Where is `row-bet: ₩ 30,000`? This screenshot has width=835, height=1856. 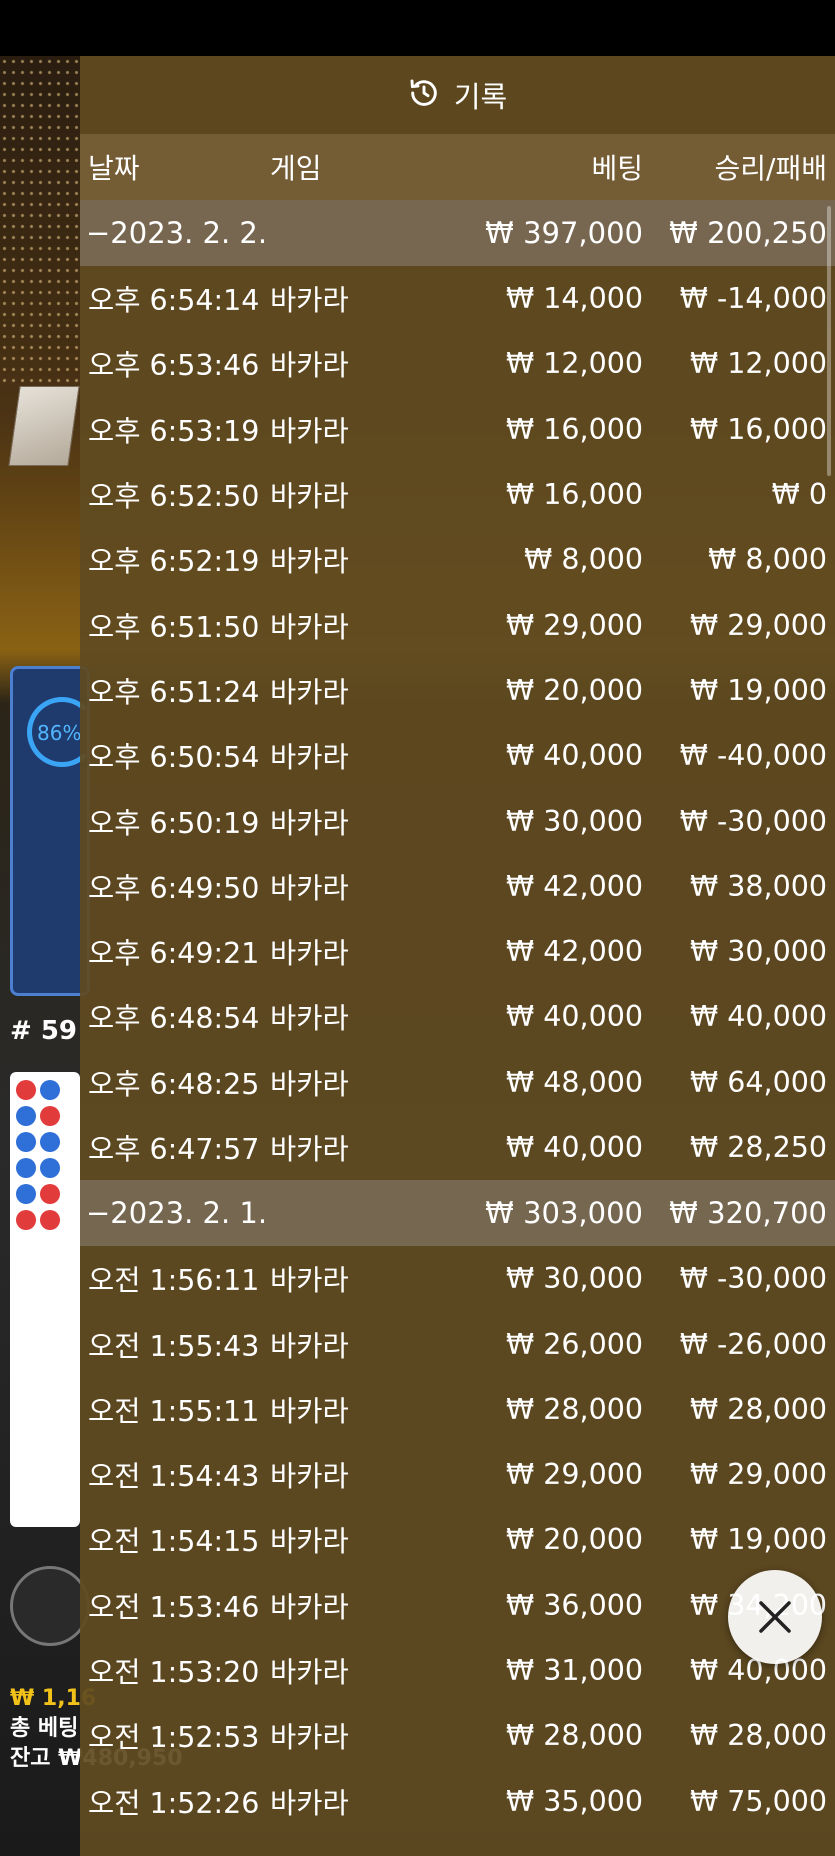
row-bet: ₩ 30,000 is located at coordinates (574, 821).